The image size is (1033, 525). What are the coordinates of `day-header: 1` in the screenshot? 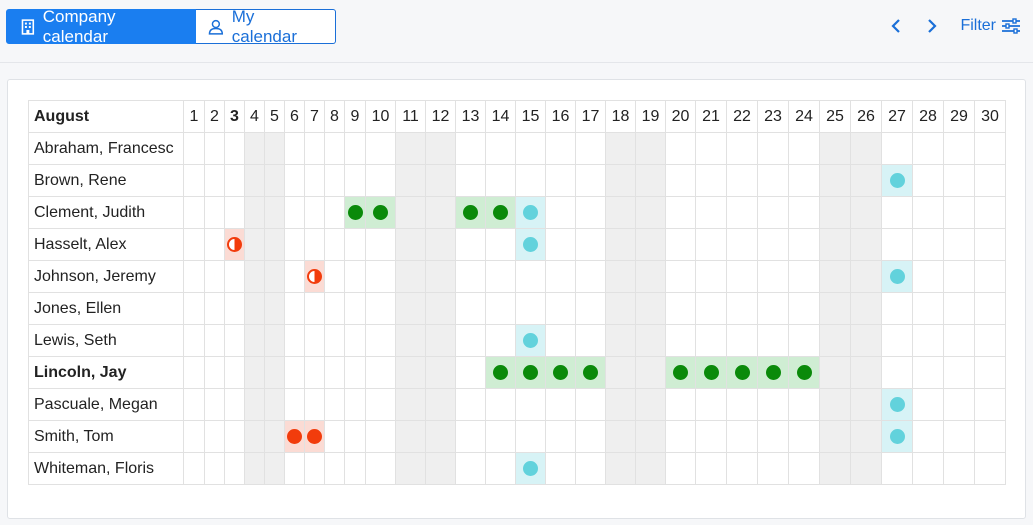 It's located at (194, 116).